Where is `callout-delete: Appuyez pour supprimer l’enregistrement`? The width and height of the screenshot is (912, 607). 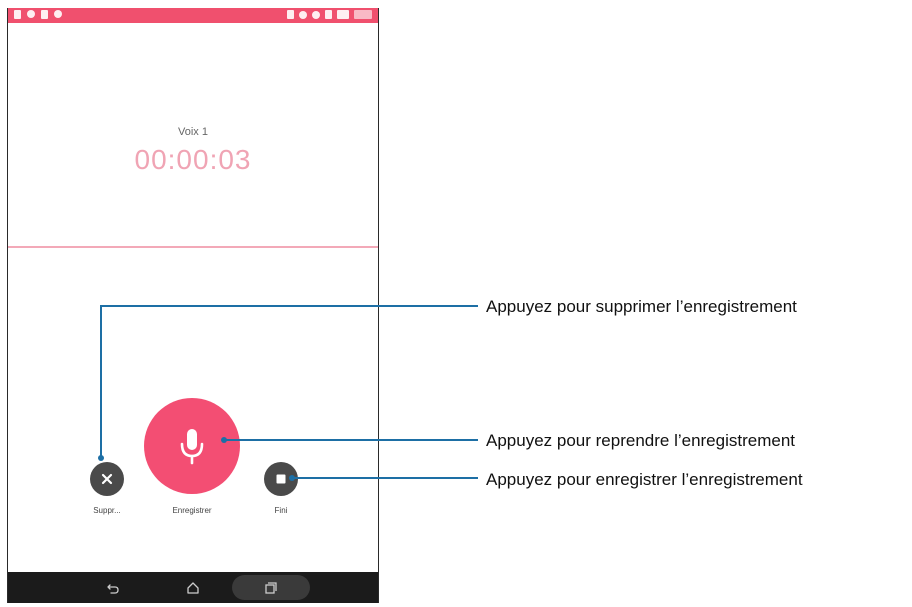 callout-delete: Appuyez pour supprimer l’enregistrement is located at coordinates (641, 306).